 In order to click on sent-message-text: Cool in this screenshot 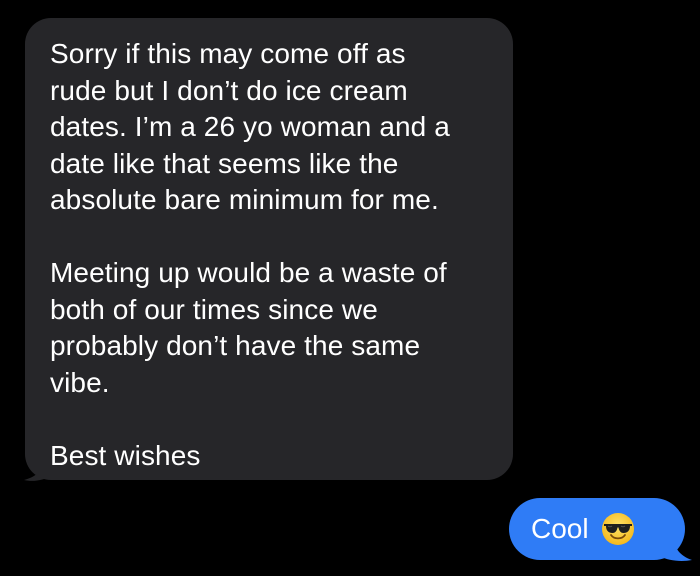, I will do `click(560, 528)`.